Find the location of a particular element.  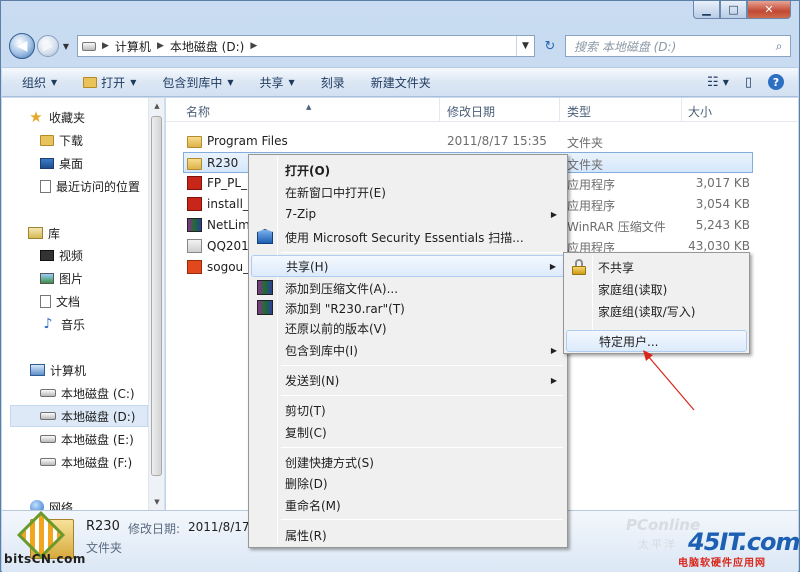

document-icon is located at coordinates (45, 301).